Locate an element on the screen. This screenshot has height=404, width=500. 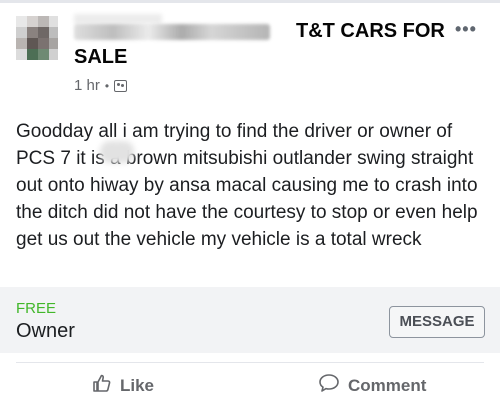
avatar is located at coordinates (37, 41).